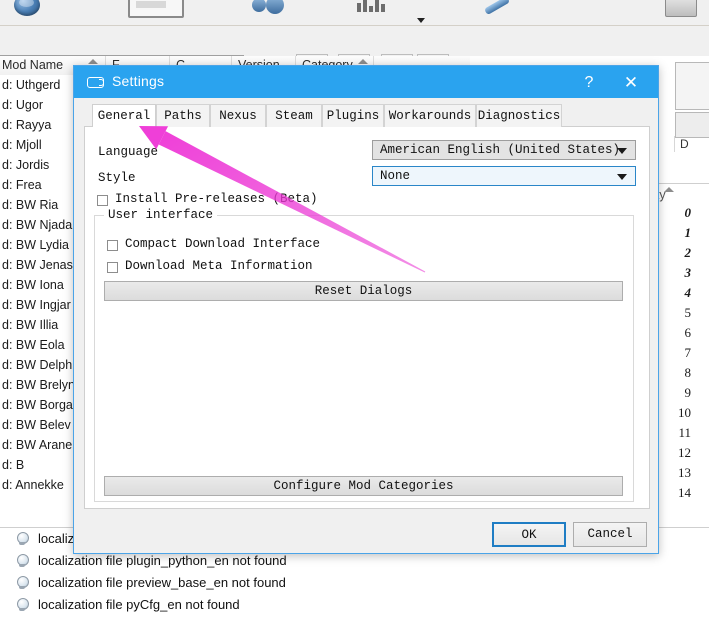  What do you see at coordinates (223, 244) in the screenshot?
I see `compact-download-label: Compact Download Interface` at bounding box center [223, 244].